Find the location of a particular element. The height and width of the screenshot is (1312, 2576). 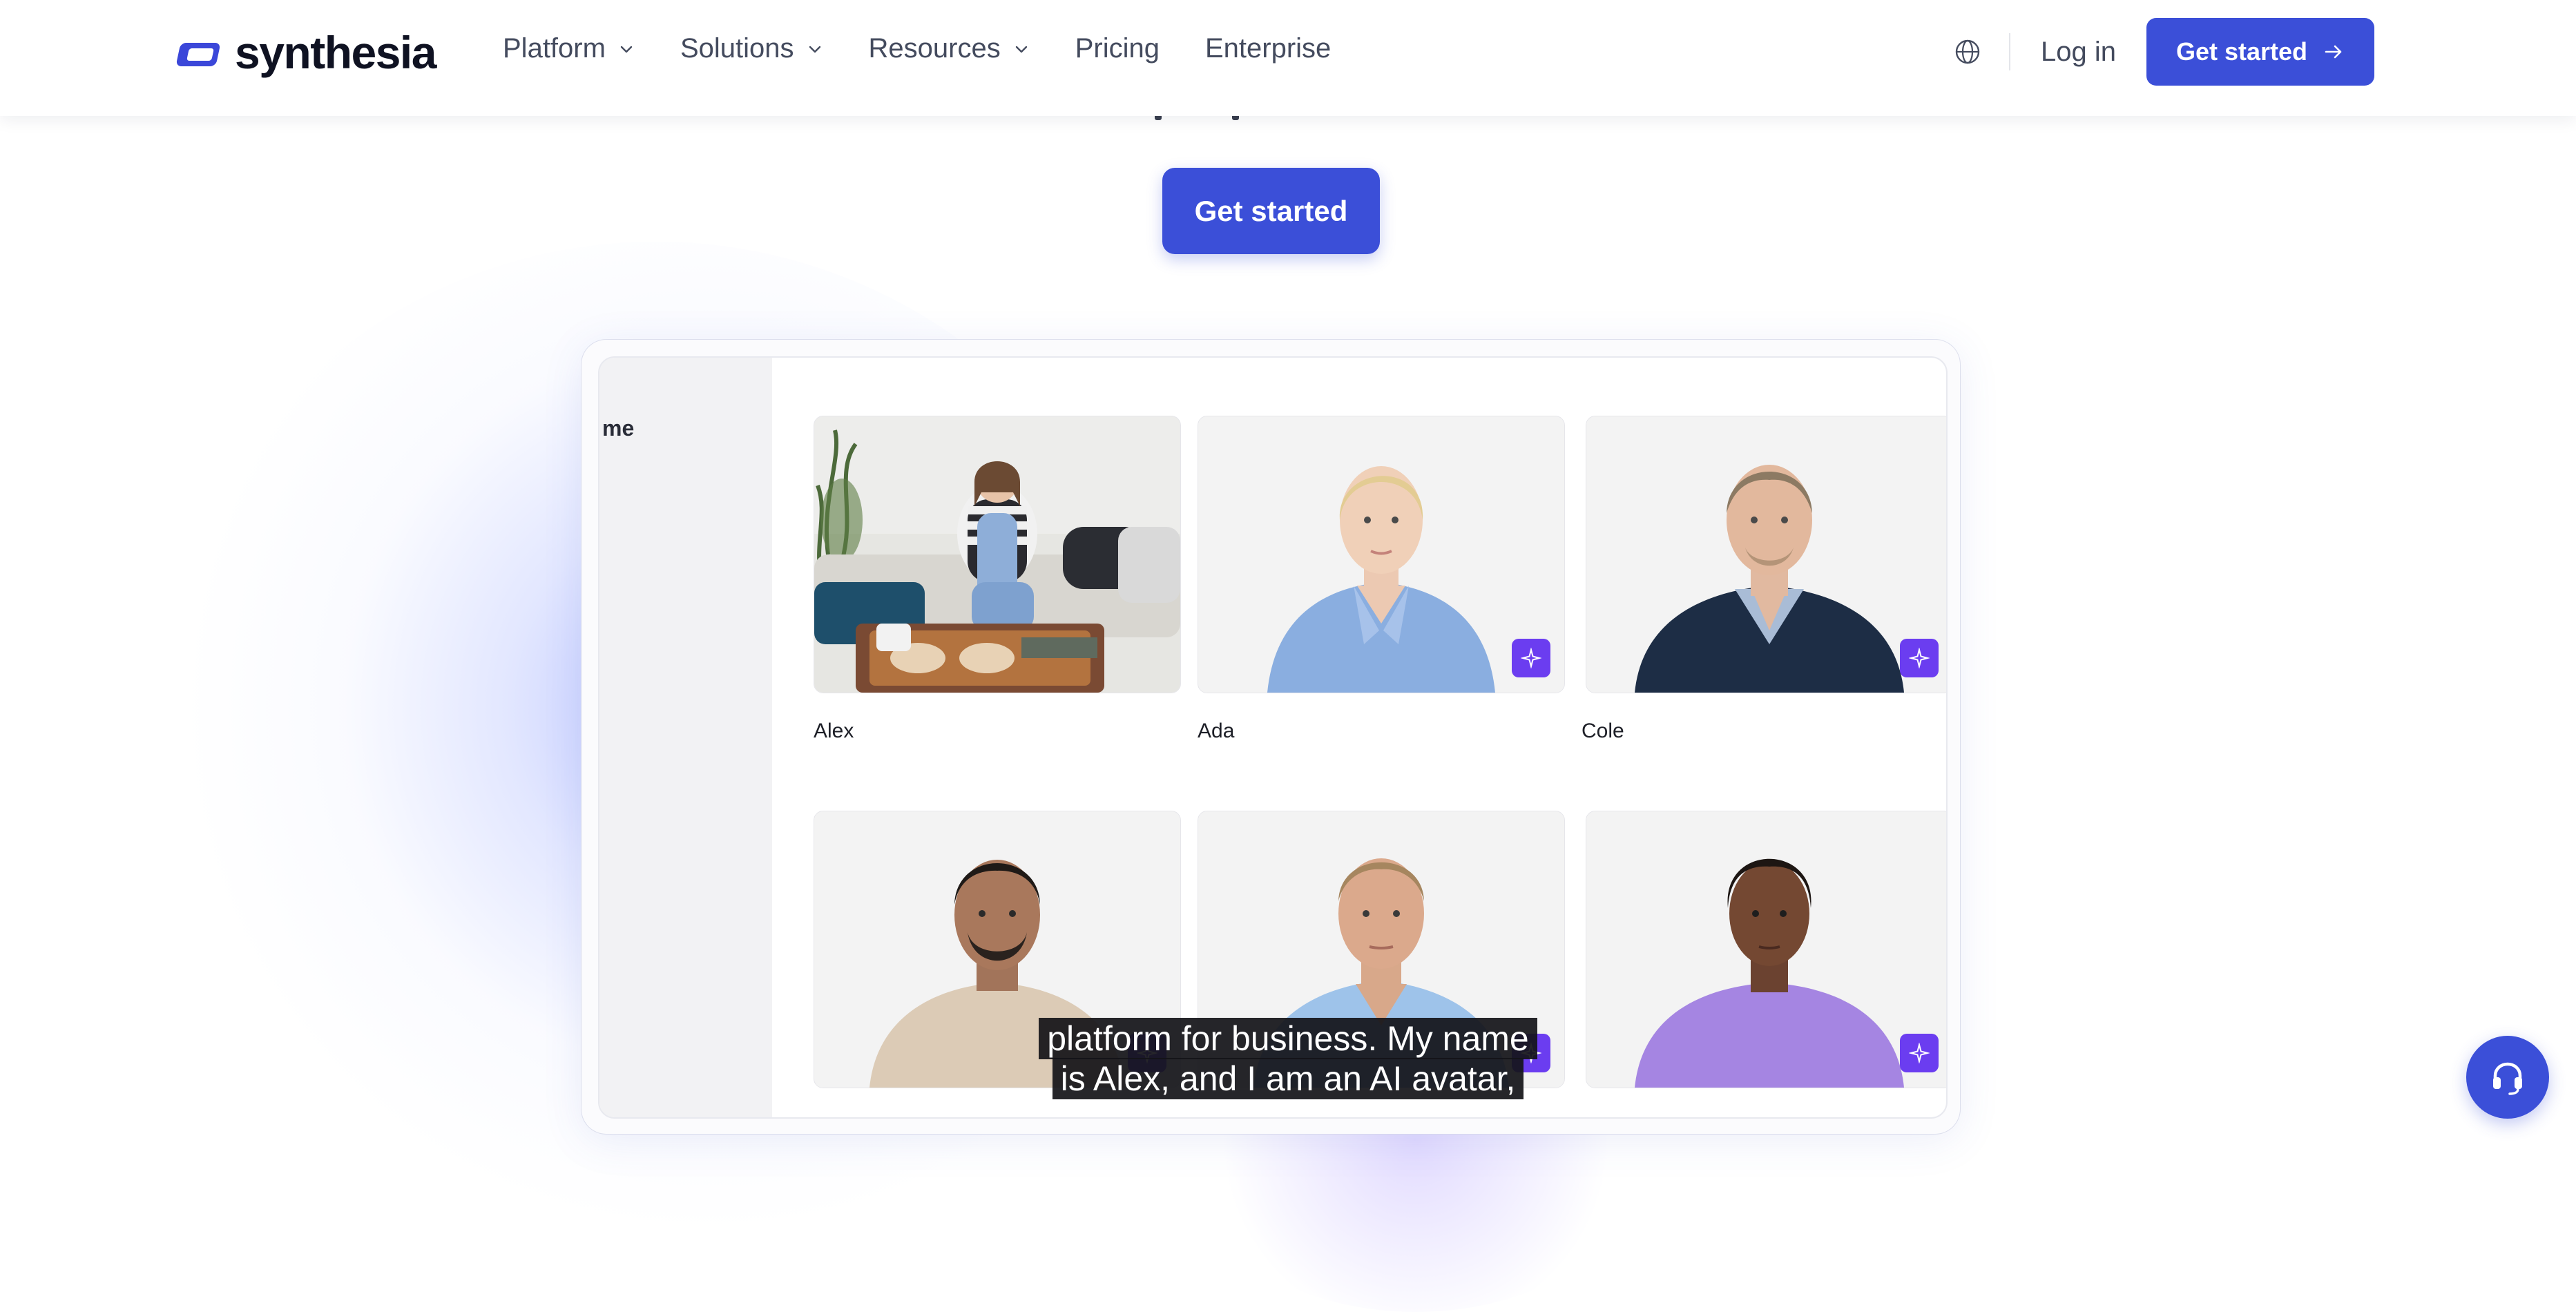

nav-item-pricing: Pricing is located at coordinates (1117, 48).